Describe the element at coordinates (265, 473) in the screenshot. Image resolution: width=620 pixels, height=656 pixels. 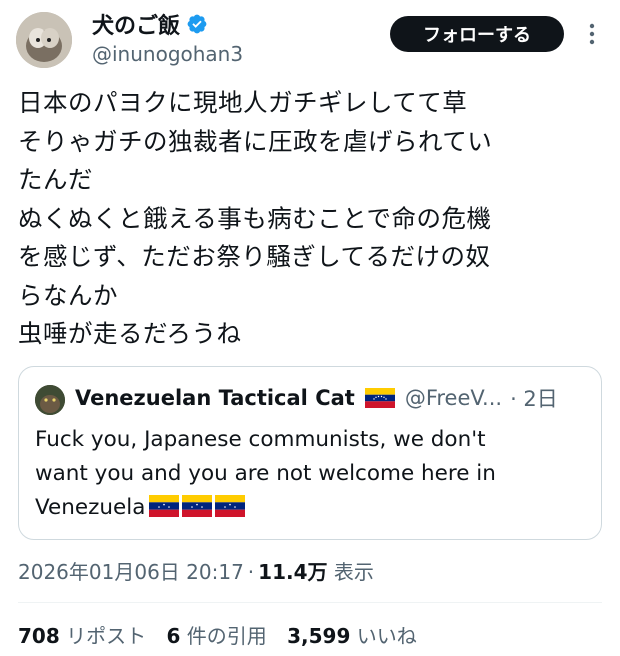
I see `quoted-text-line: want you and you are not welcome here in` at that location.